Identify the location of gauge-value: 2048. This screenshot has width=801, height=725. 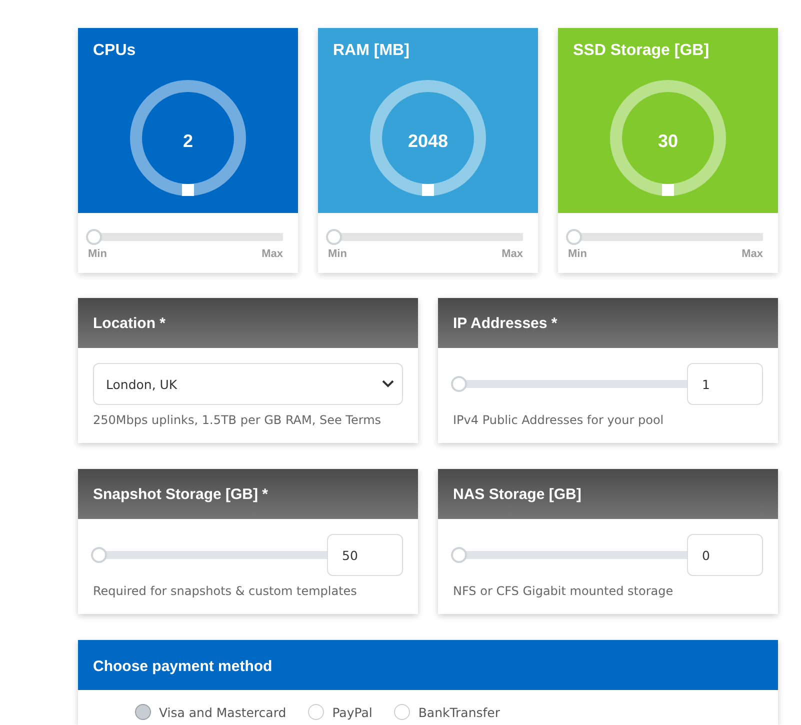
(428, 141).